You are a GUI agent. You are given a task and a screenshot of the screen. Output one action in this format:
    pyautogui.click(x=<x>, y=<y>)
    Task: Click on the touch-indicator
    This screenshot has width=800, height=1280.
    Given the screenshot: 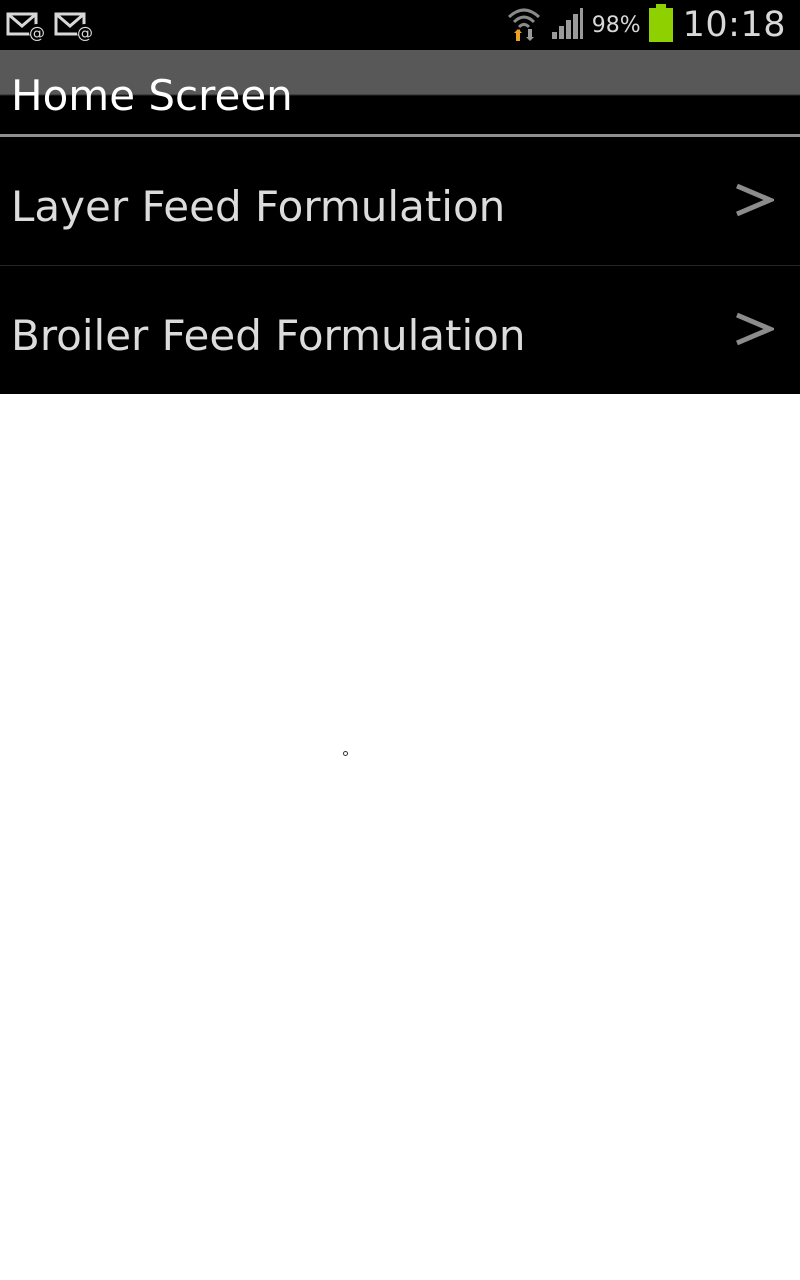 What is the action you would take?
    pyautogui.click(x=345, y=753)
    